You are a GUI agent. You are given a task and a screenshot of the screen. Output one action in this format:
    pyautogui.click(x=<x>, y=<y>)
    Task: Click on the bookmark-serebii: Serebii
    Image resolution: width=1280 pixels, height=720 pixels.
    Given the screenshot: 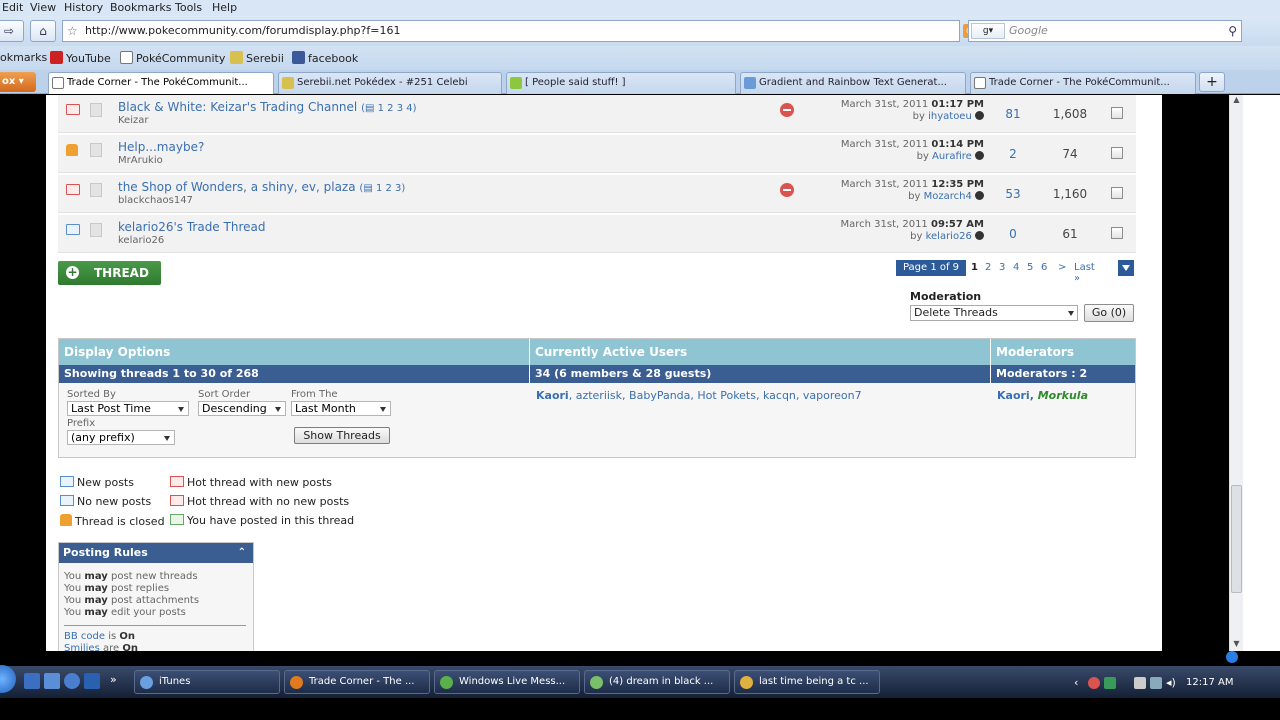 What is the action you would take?
    pyautogui.click(x=257, y=58)
    